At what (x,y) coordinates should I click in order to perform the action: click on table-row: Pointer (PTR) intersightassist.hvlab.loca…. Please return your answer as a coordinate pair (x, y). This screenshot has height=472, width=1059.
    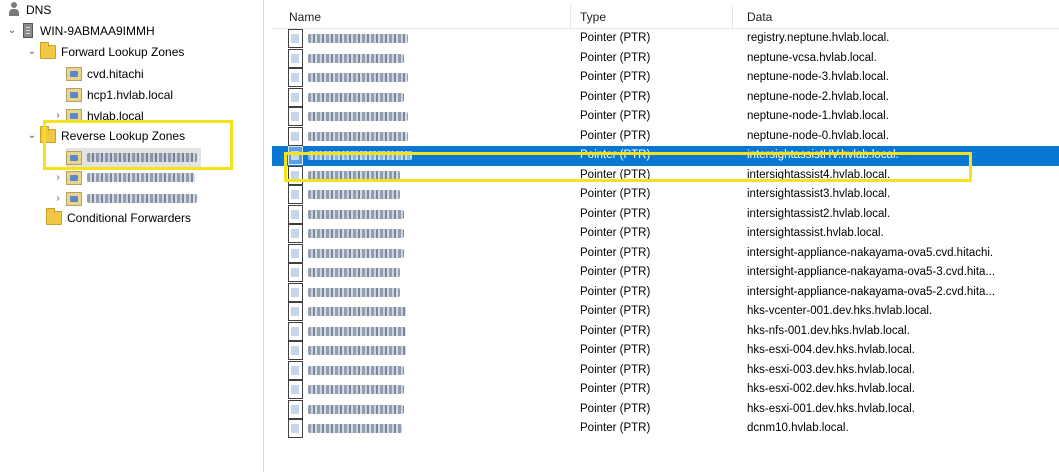
    Looking at the image, I should click on (665, 234).